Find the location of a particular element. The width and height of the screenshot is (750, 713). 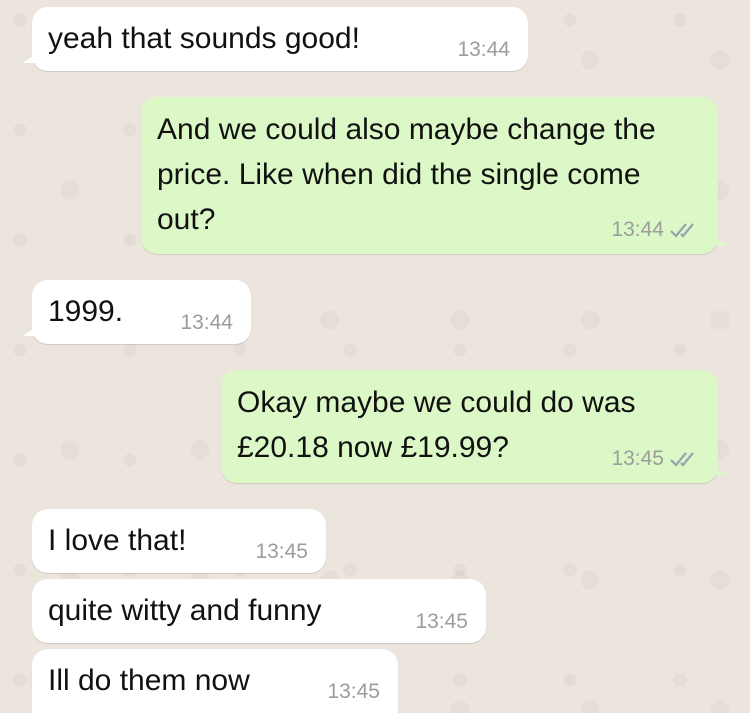

message-bubble-incoming: I love that! 13:45 is located at coordinates (179, 541).